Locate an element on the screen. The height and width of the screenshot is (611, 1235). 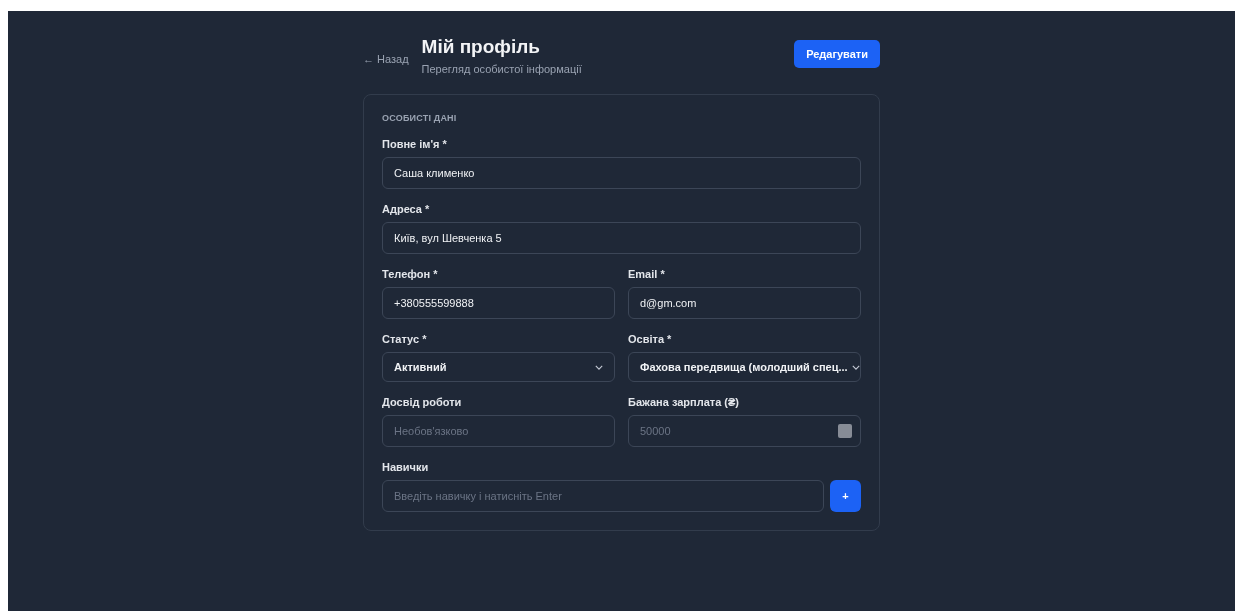
input-field: Саша клименко is located at coordinates (621, 173).